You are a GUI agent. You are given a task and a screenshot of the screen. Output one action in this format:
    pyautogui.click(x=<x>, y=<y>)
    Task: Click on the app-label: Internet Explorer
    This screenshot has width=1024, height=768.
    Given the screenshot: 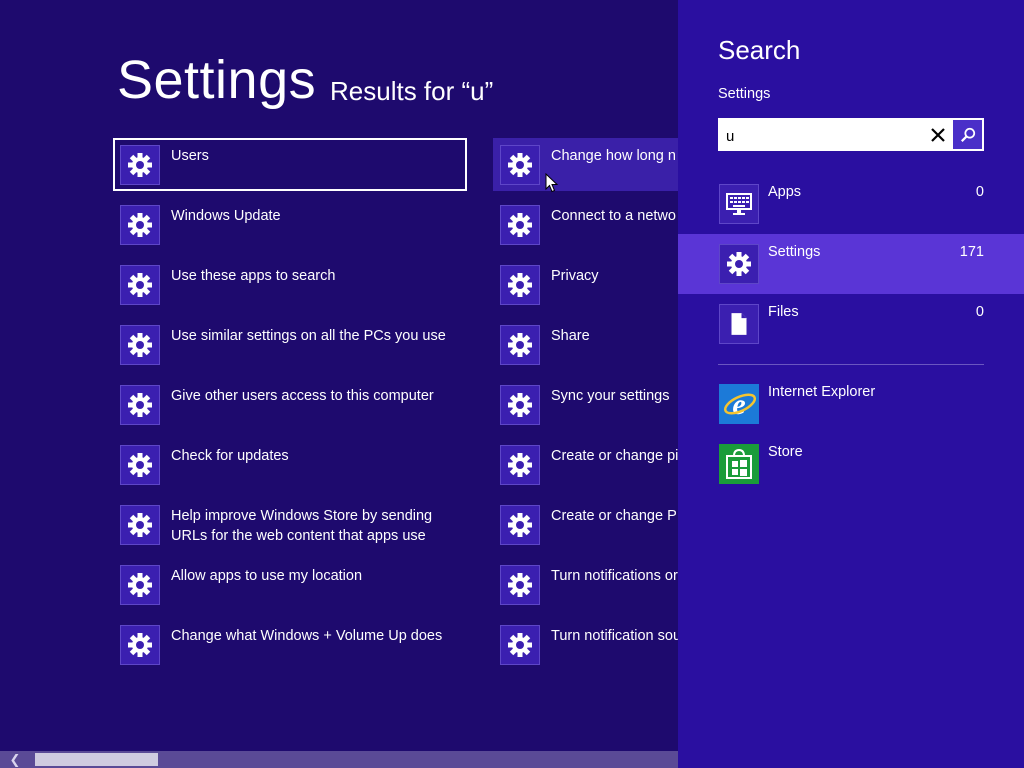 What is the action you would take?
    pyautogui.click(x=822, y=392)
    